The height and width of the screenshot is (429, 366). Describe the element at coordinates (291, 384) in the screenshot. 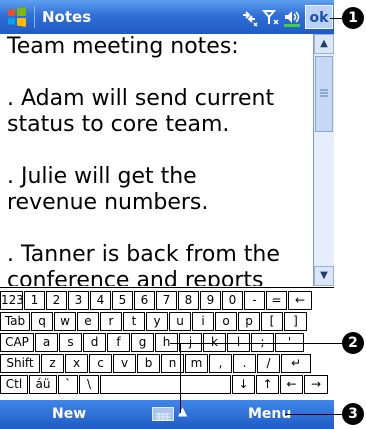

I see `key: ←` at that location.